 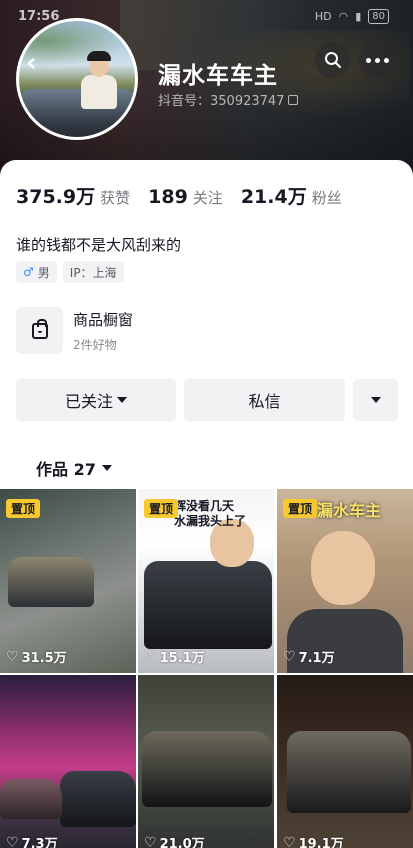 I want to click on video-caption: 漏水车主, so click(x=349, y=510).